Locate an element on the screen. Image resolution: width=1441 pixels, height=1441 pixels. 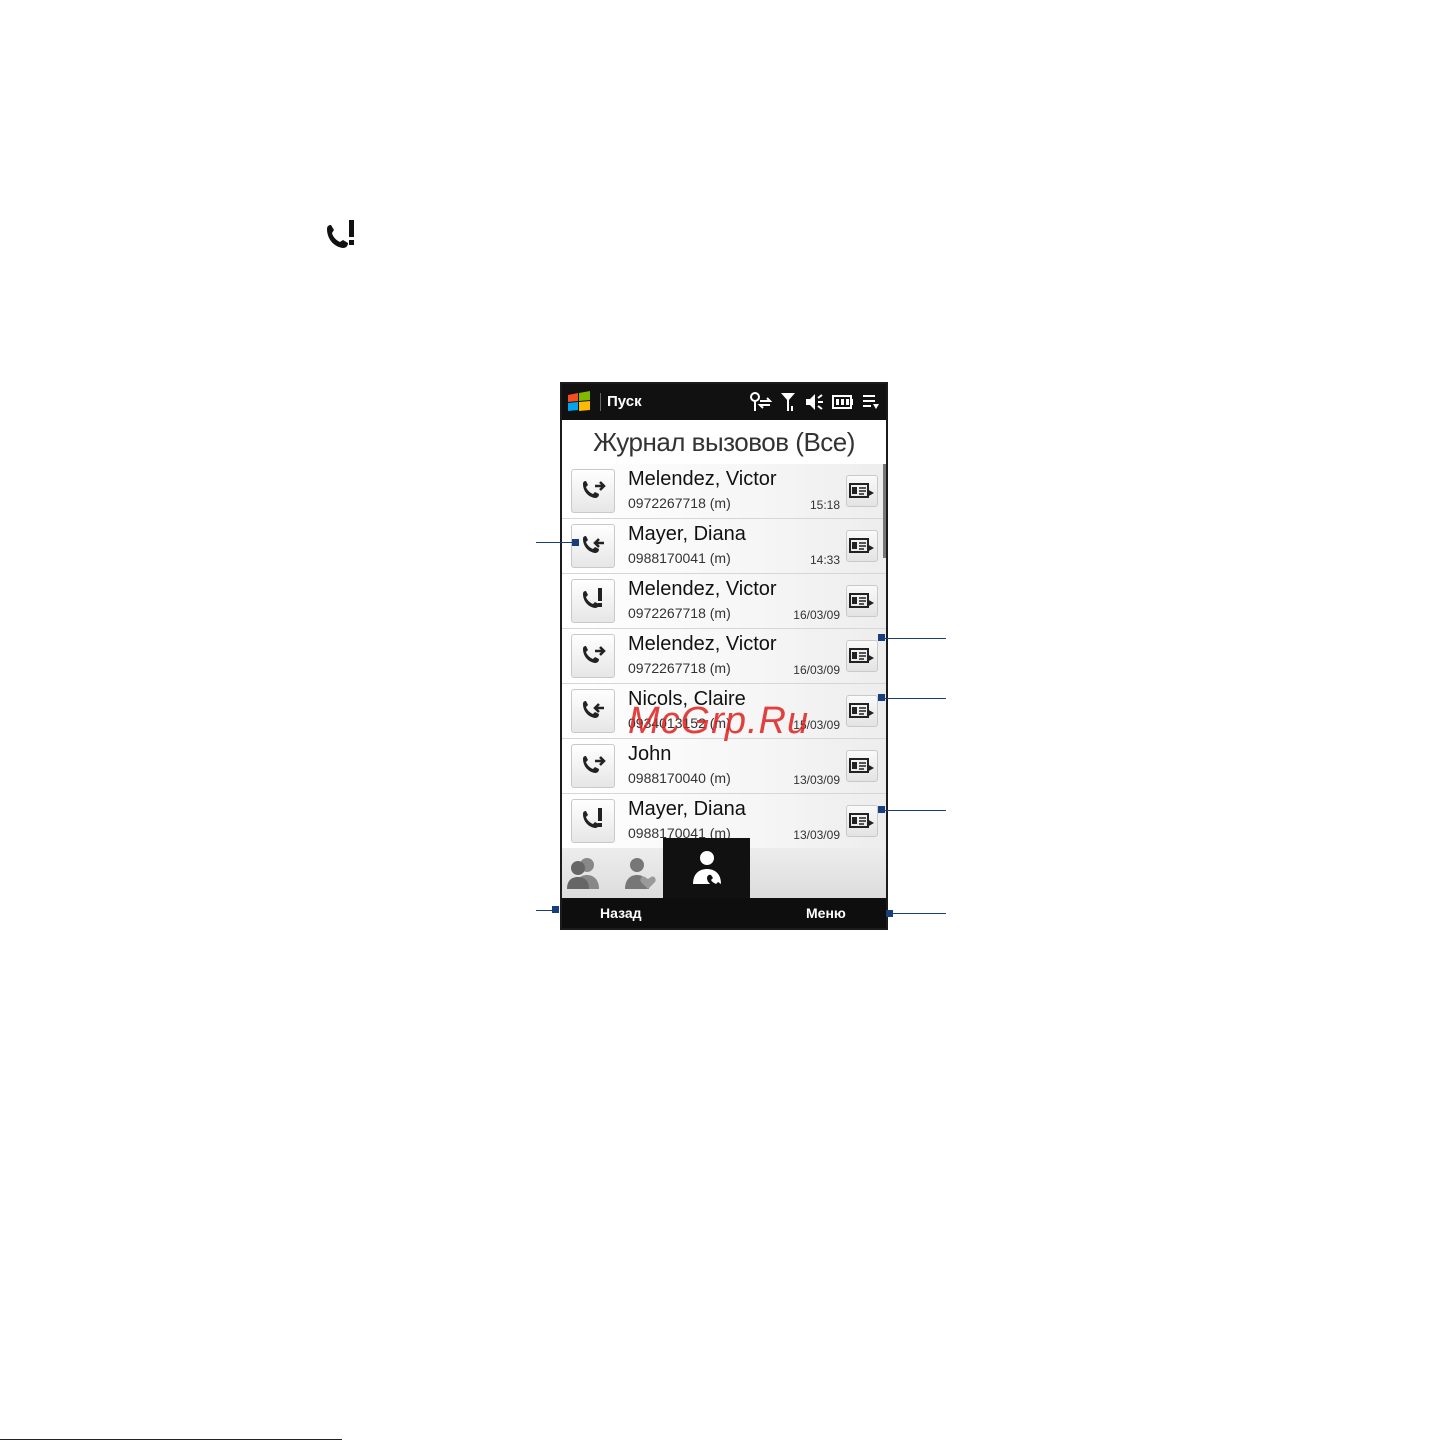
favorite-person-icon is located at coordinates (640, 873).